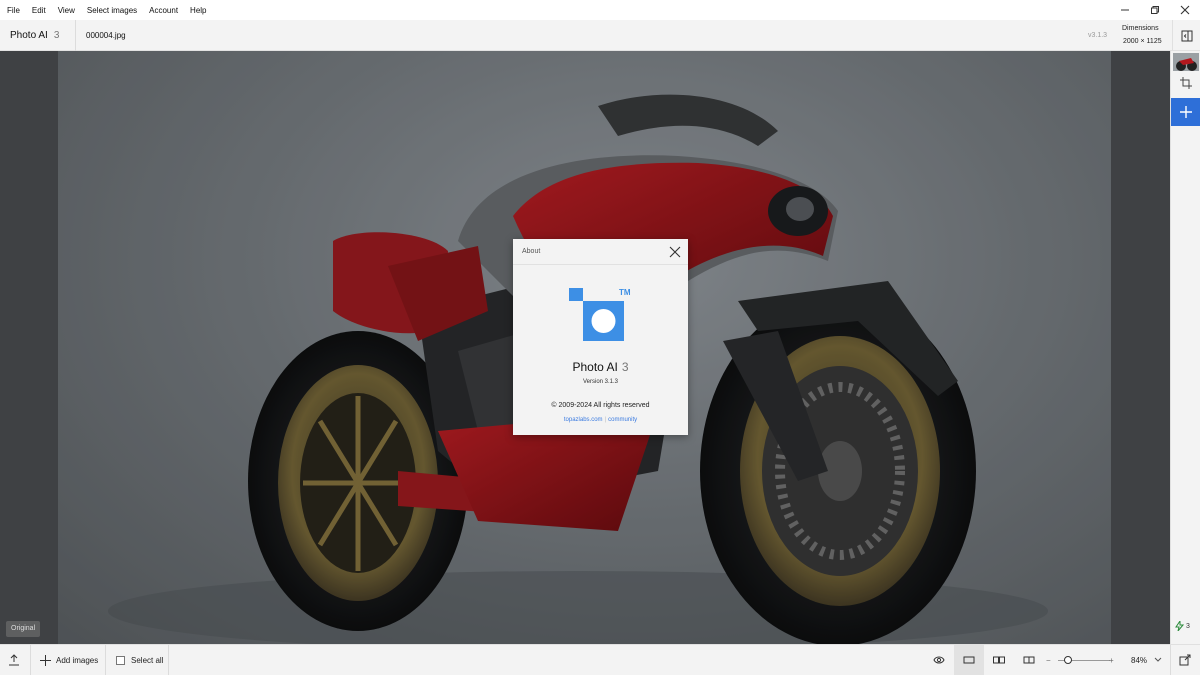  What do you see at coordinates (39, 10) in the screenshot?
I see `menu-edit: Edit` at bounding box center [39, 10].